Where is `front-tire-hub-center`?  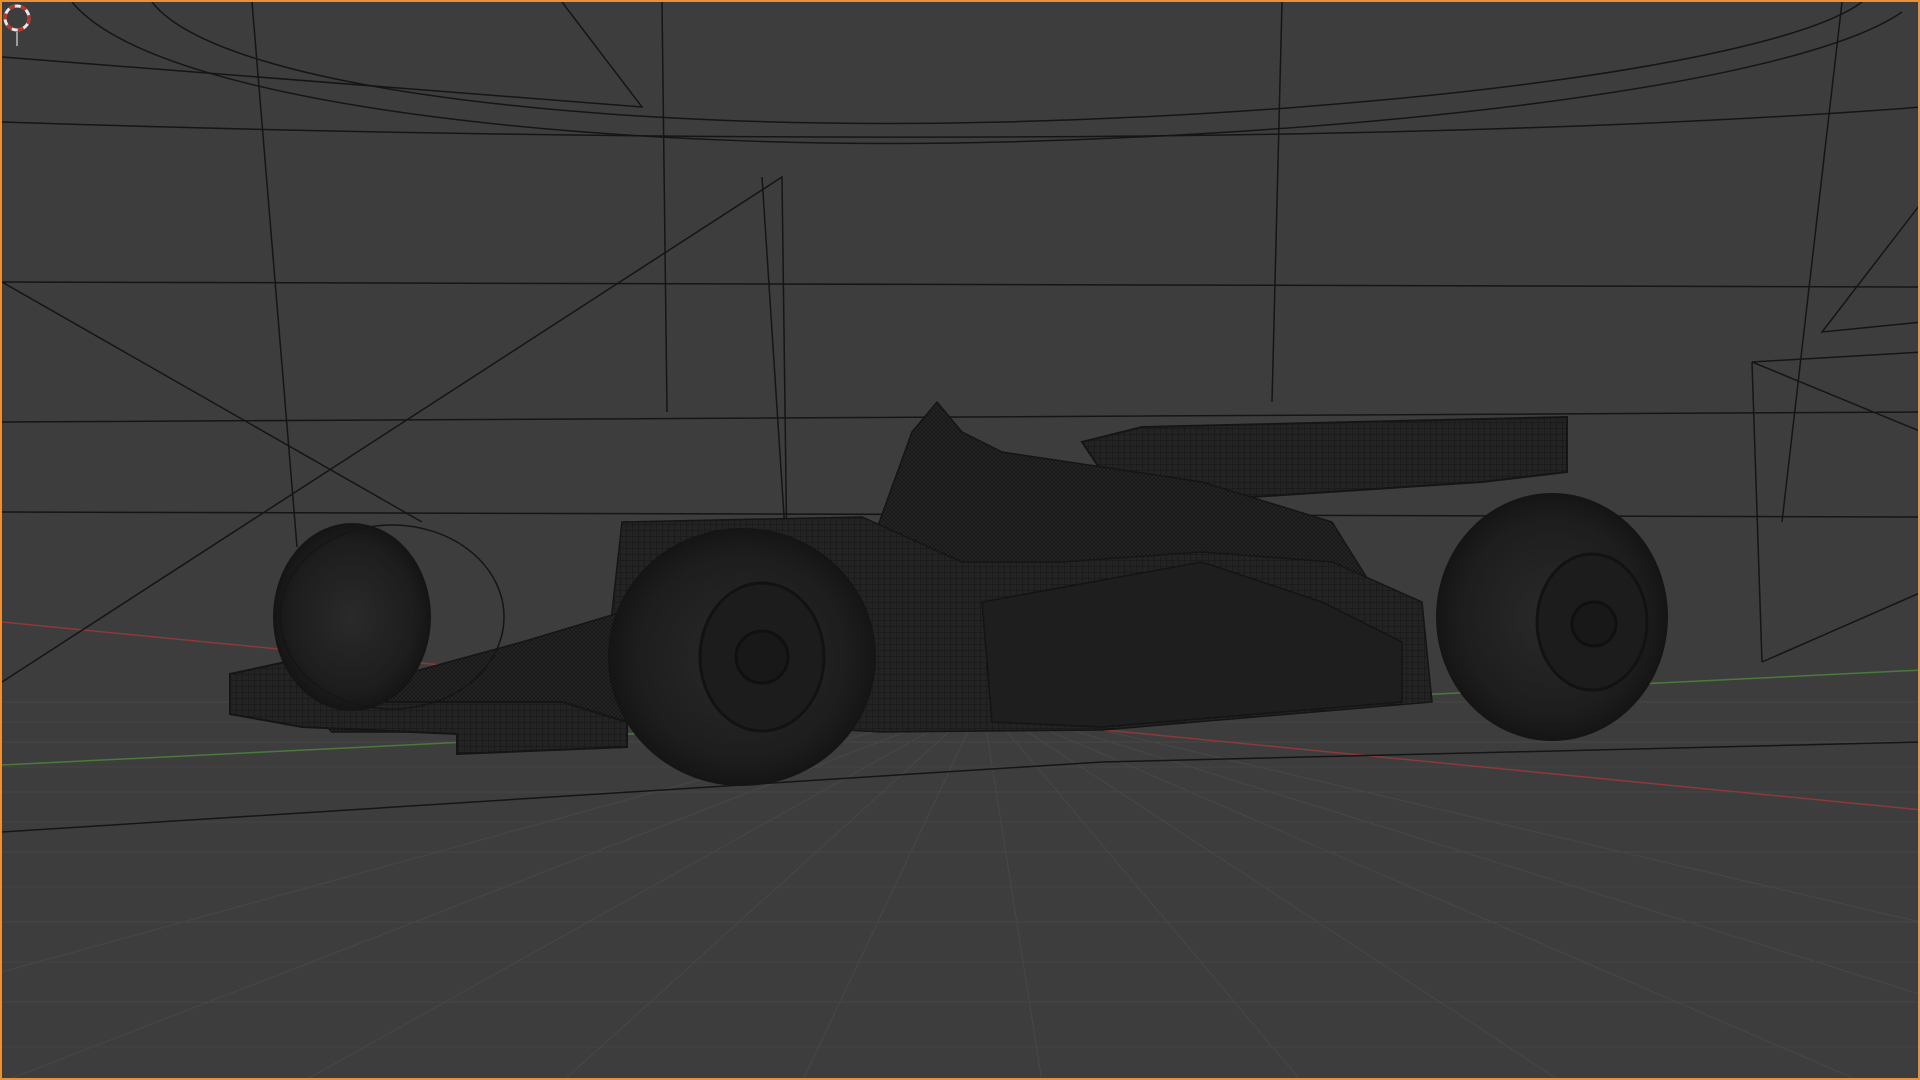 front-tire-hub-center is located at coordinates (762, 657).